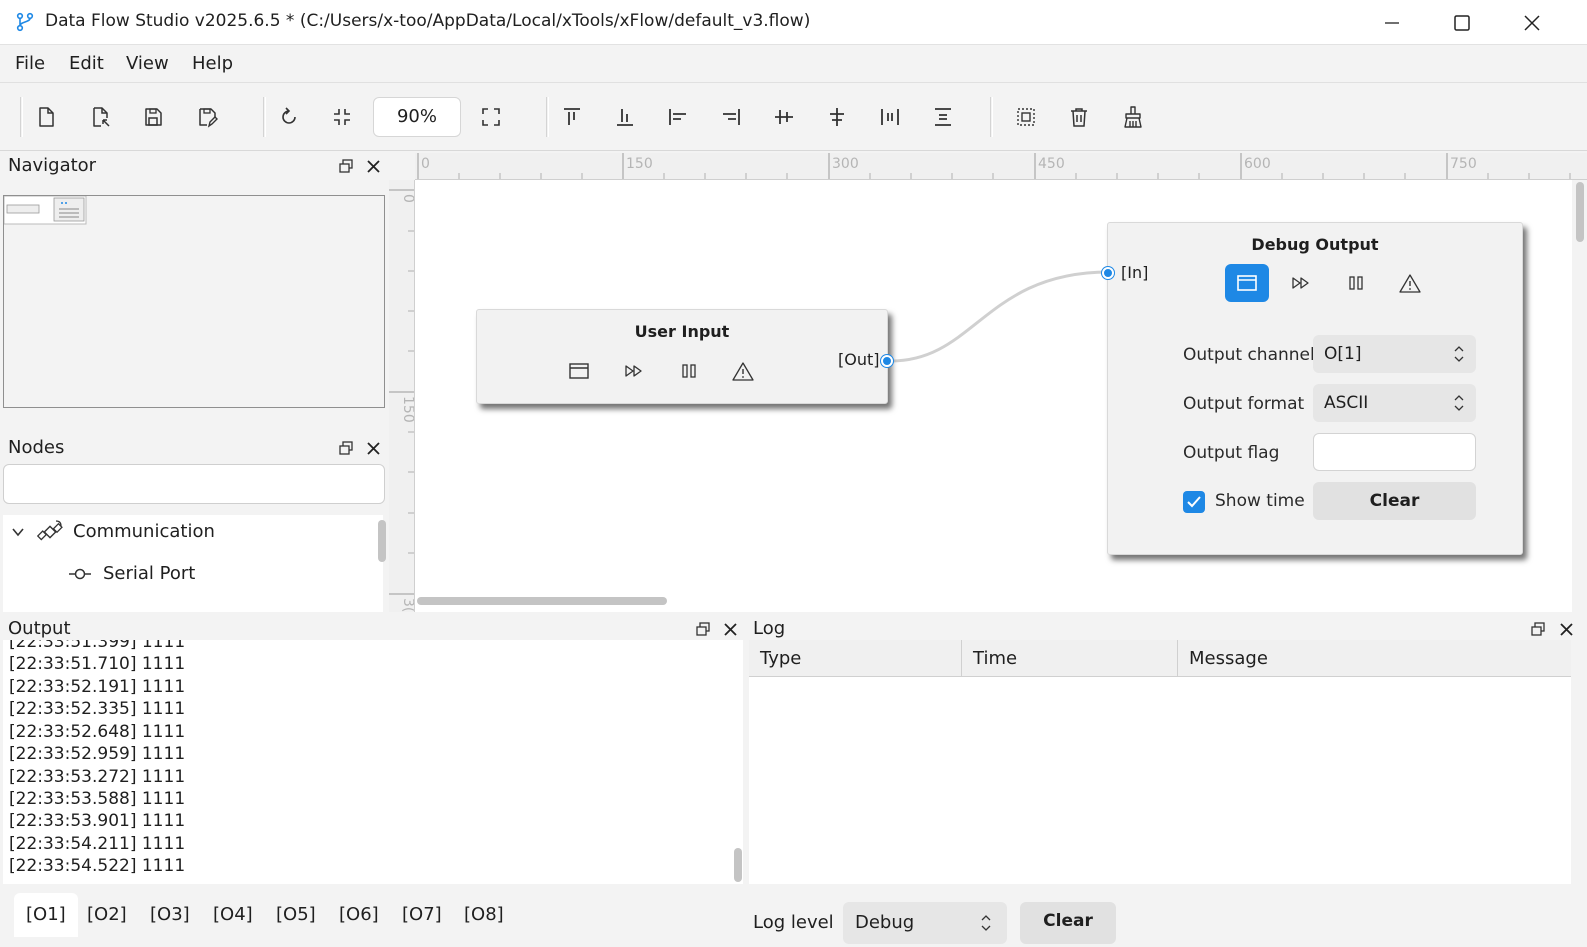 The height and width of the screenshot is (947, 1587). Describe the element at coordinates (1108, 273) in the screenshot. I see `input-port` at that location.